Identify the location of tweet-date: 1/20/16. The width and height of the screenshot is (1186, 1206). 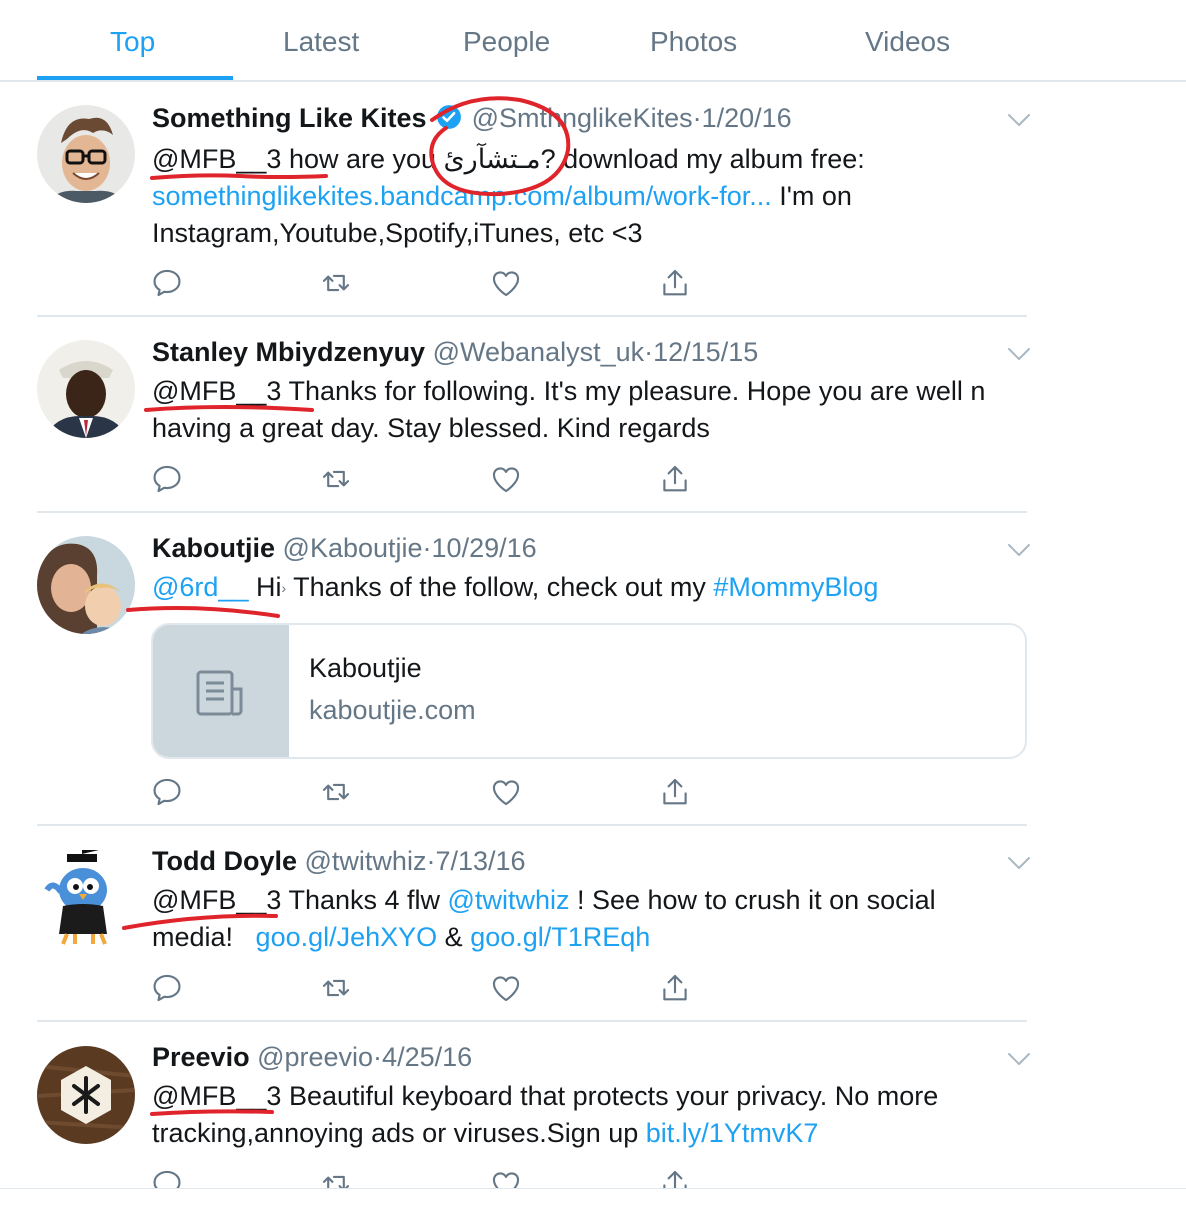
(747, 118).